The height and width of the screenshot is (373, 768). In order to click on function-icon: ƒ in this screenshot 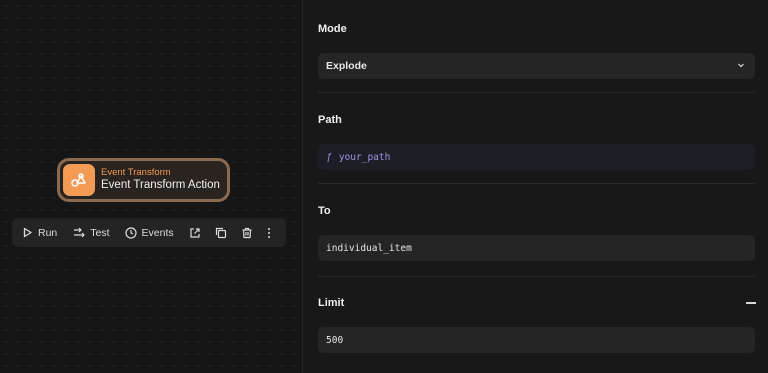, I will do `click(329, 157)`.